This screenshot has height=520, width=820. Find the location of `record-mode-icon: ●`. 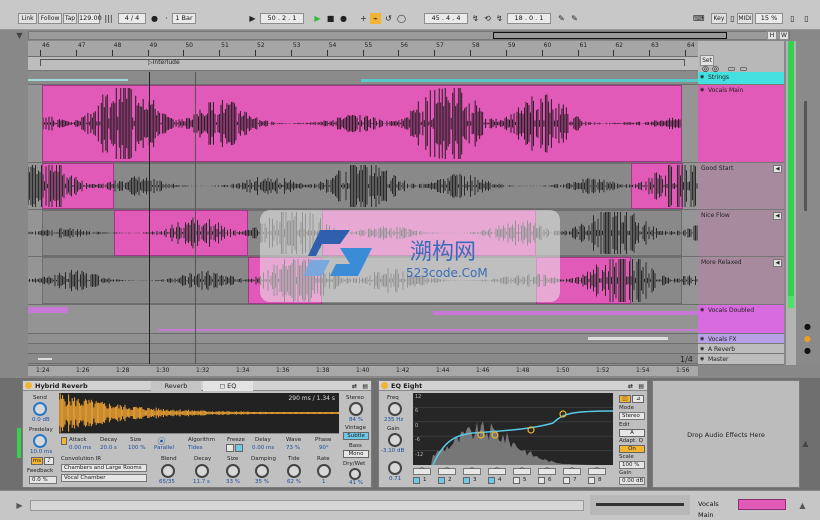

record-mode-icon: ● is located at coordinates (154, 18).